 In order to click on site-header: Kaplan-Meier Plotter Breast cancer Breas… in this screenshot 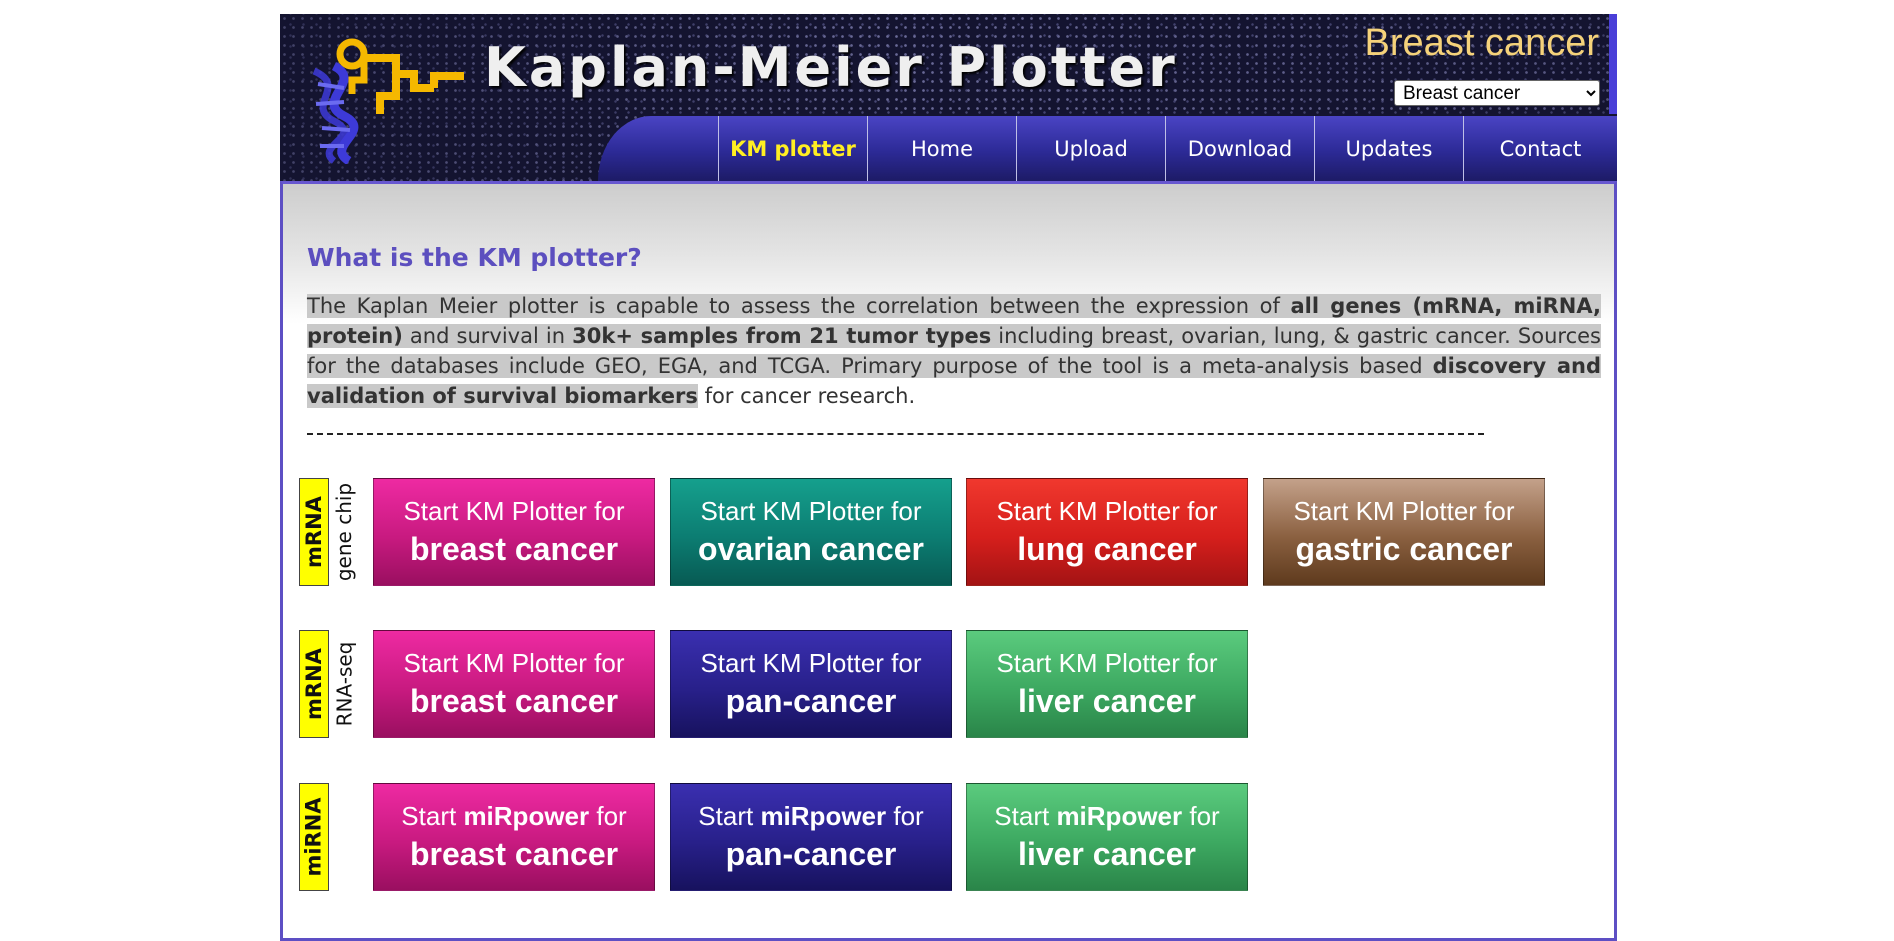, I will do `click(948, 97)`.